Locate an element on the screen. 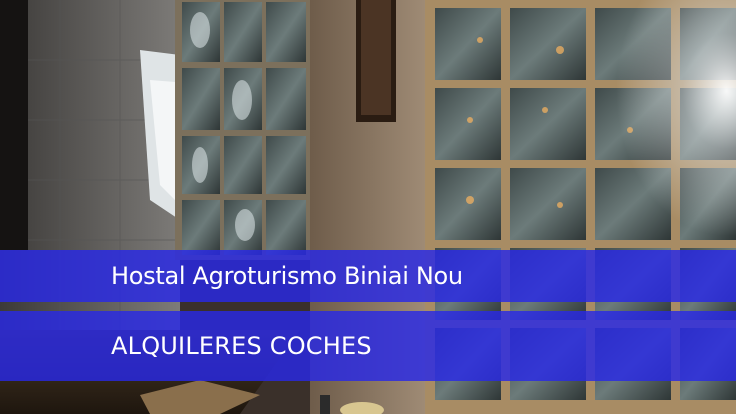 The height and width of the screenshot is (414, 736). title-banner: Hostal Agroturismo Biniai Nou is located at coordinates (368, 276).